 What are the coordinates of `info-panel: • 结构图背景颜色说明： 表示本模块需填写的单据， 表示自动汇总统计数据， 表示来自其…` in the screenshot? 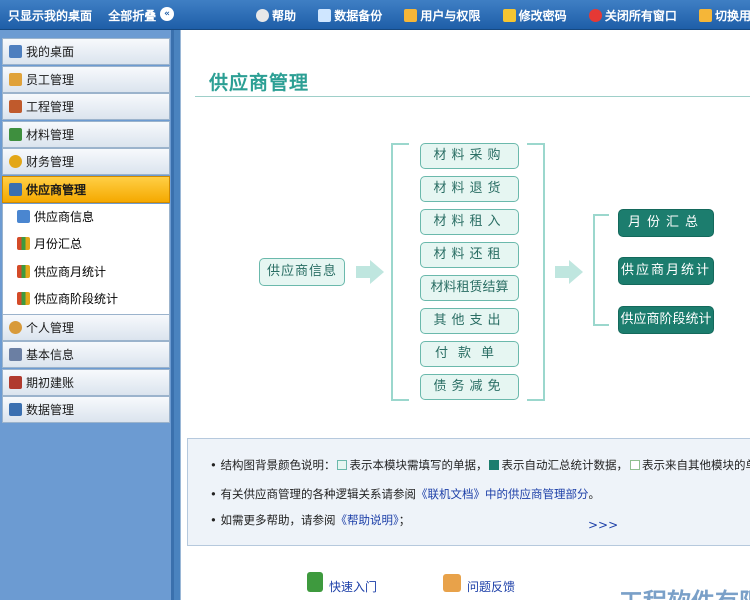 It's located at (468, 492).